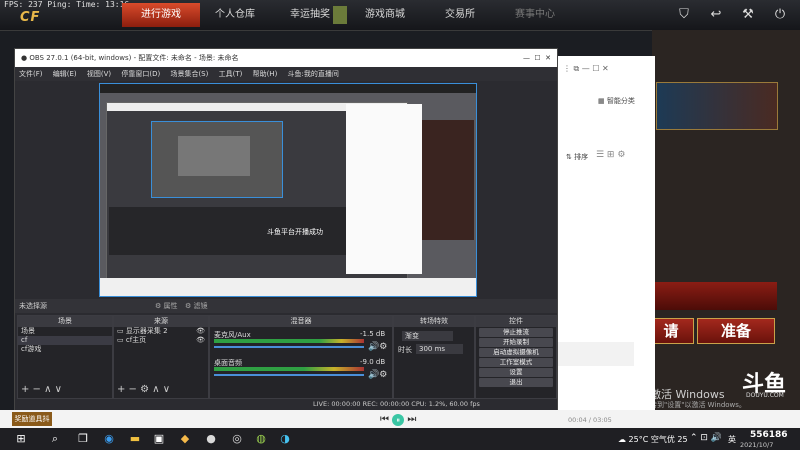 The image size is (800, 450). I want to click on stop-streaming-button: 停止推流, so click(516, 332).